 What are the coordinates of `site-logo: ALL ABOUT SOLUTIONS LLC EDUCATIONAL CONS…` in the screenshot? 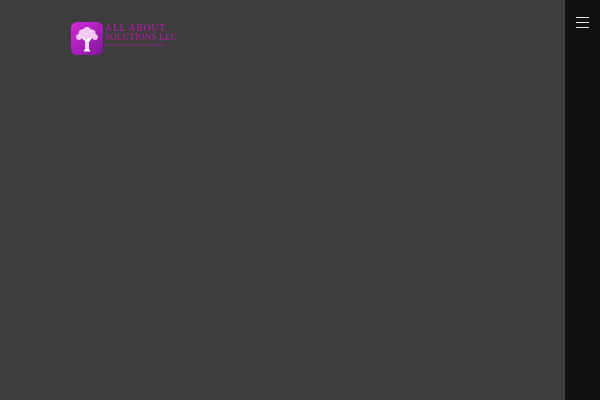 It's located at (127, 39).